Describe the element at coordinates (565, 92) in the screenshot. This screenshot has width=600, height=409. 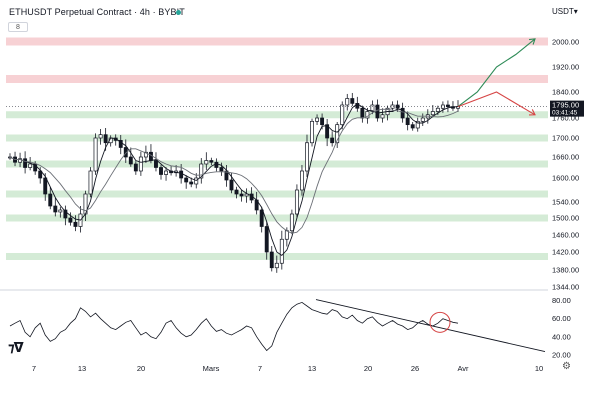
I see `price-axis-label: 1840.00` at that location.